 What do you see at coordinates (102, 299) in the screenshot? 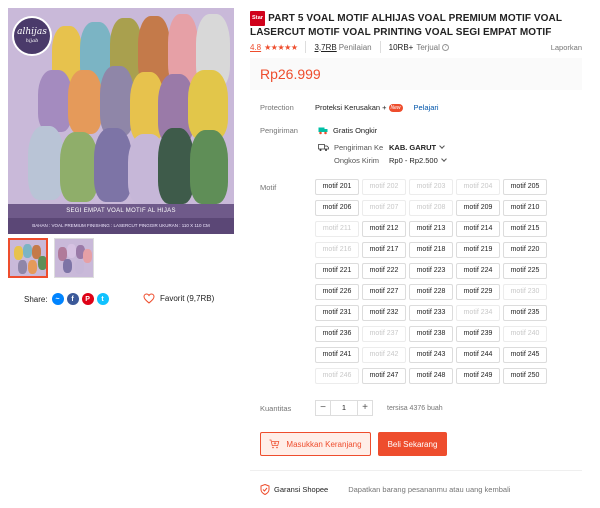
I see `twitter-icon: t` at bounding box center [102, 299].